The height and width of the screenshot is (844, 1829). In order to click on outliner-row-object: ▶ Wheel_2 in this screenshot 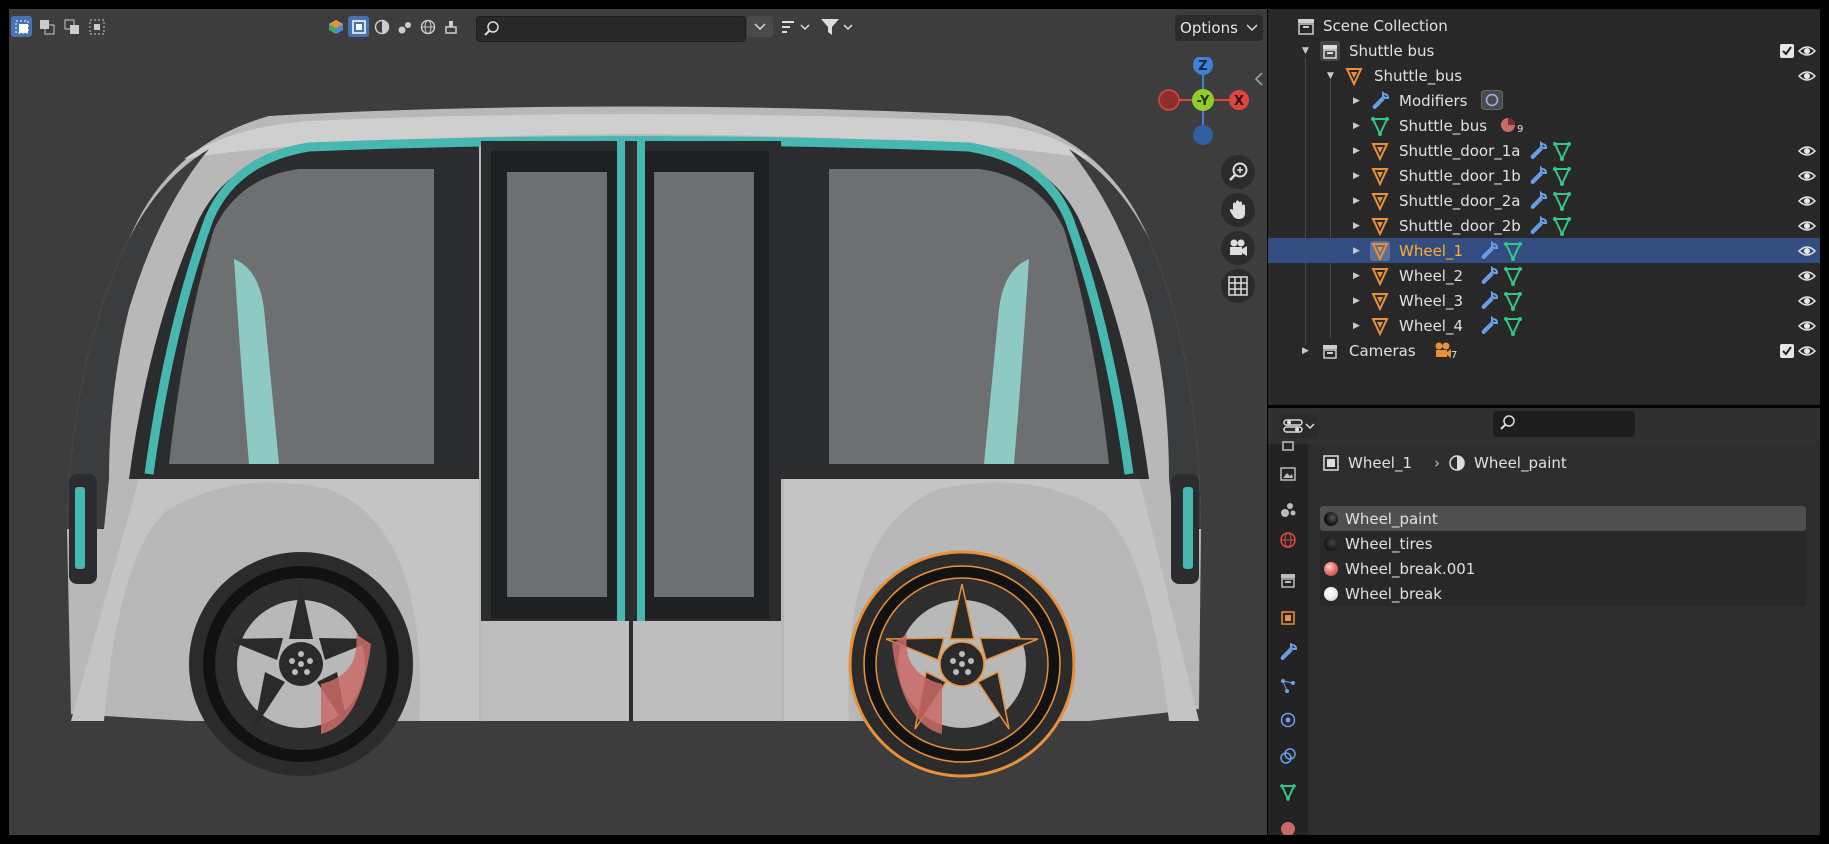, I will do `click(1544, 275)`.